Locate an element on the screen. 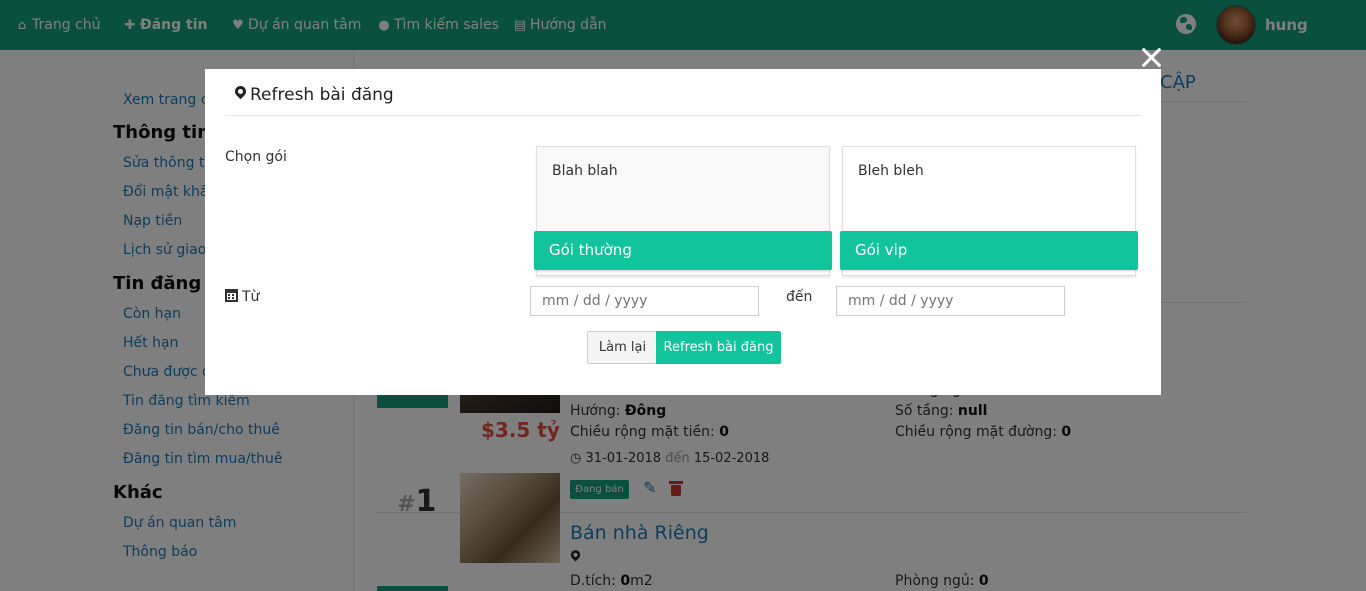 The width and height of the screenshot is (1366, 591). date-from-input is located at coordinates (644, 301).